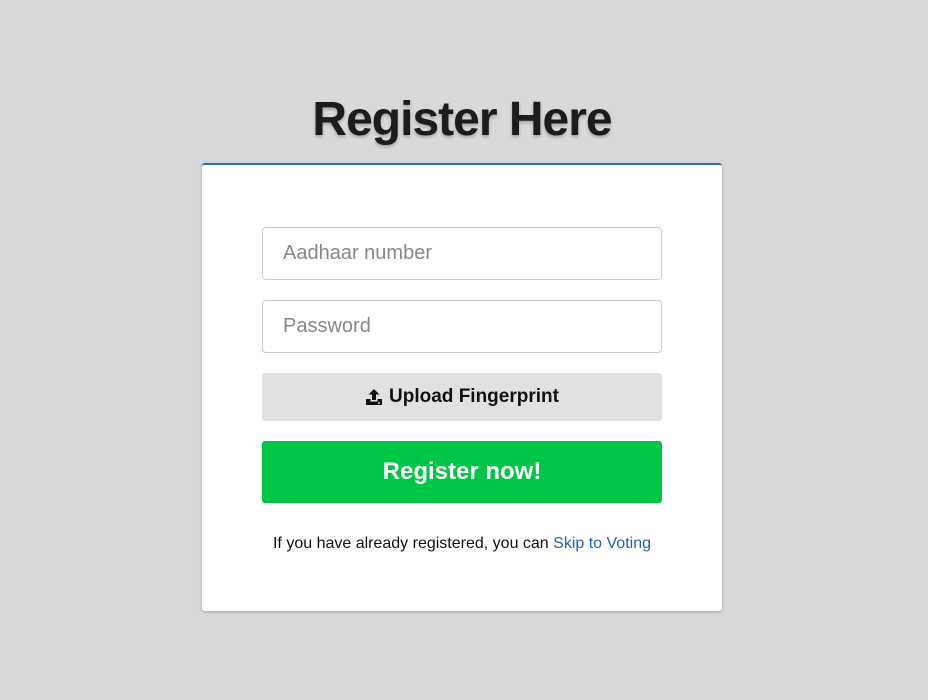  I want to click on aadhaar-number-input, so click(462, 253).